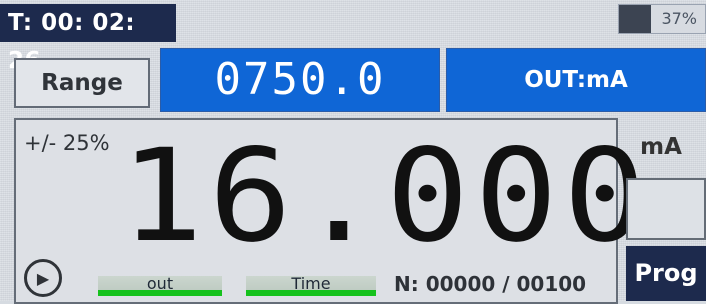 Image resolution: width=706 pixels, height=304 pixels. What do you see at coordinates (67, 143) in the screenshot?
I see `tolerance-label: +/- 25%` at bounding box center [67, 143].